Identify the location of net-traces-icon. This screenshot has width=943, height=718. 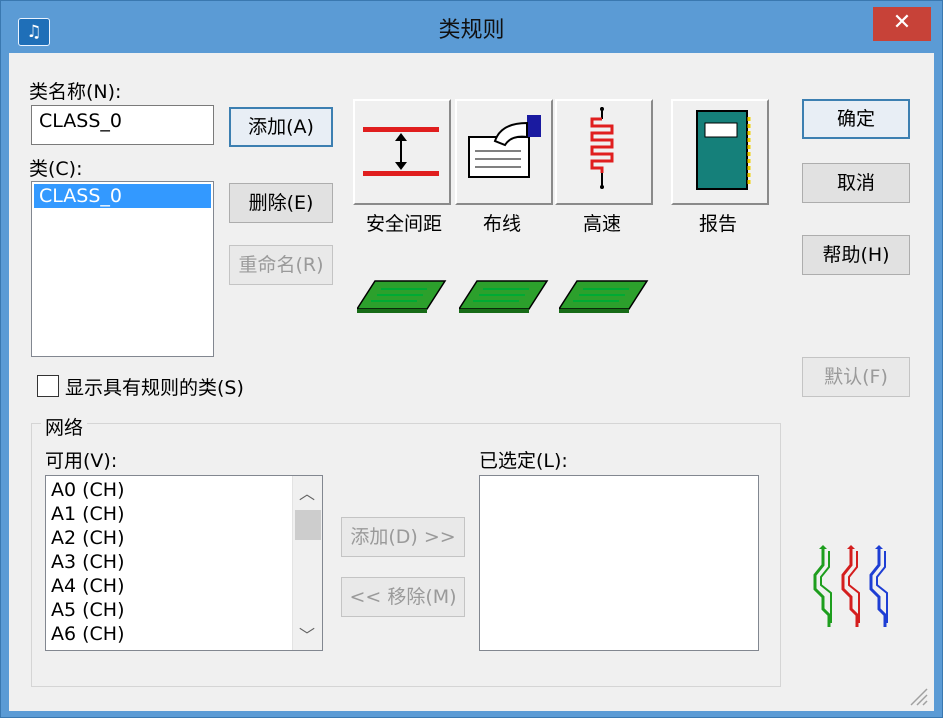
(850, 586).